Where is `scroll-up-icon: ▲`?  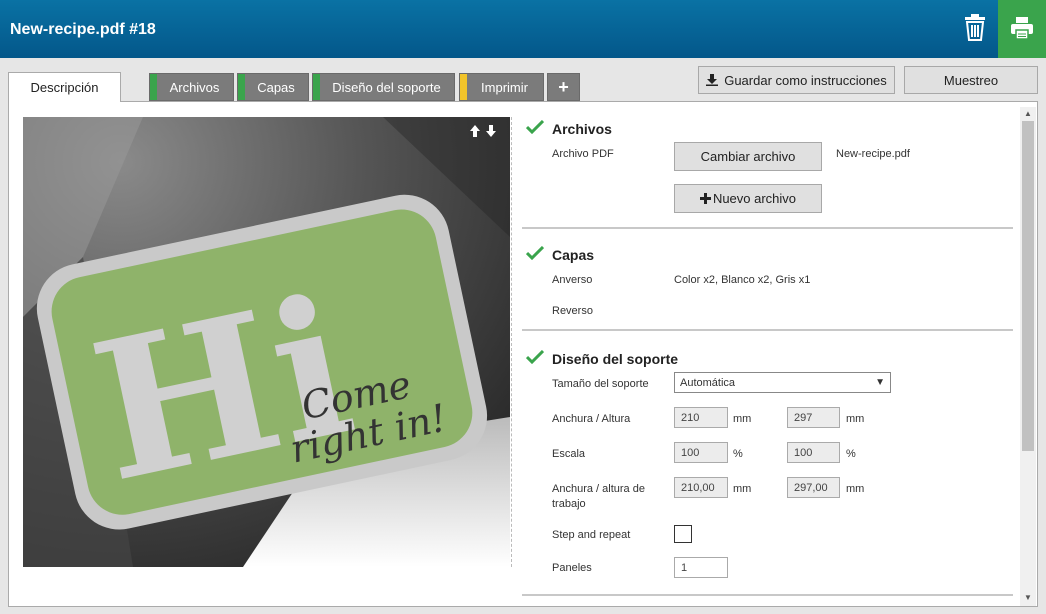
scroll-up-icon: ▲ is located at coordinates (1028, 113).